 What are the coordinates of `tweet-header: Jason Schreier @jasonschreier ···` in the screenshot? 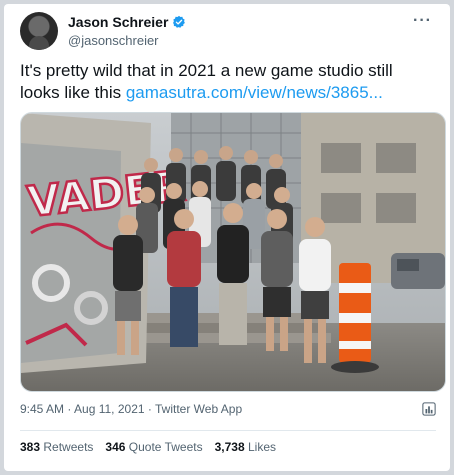 It's located at (229, 32).